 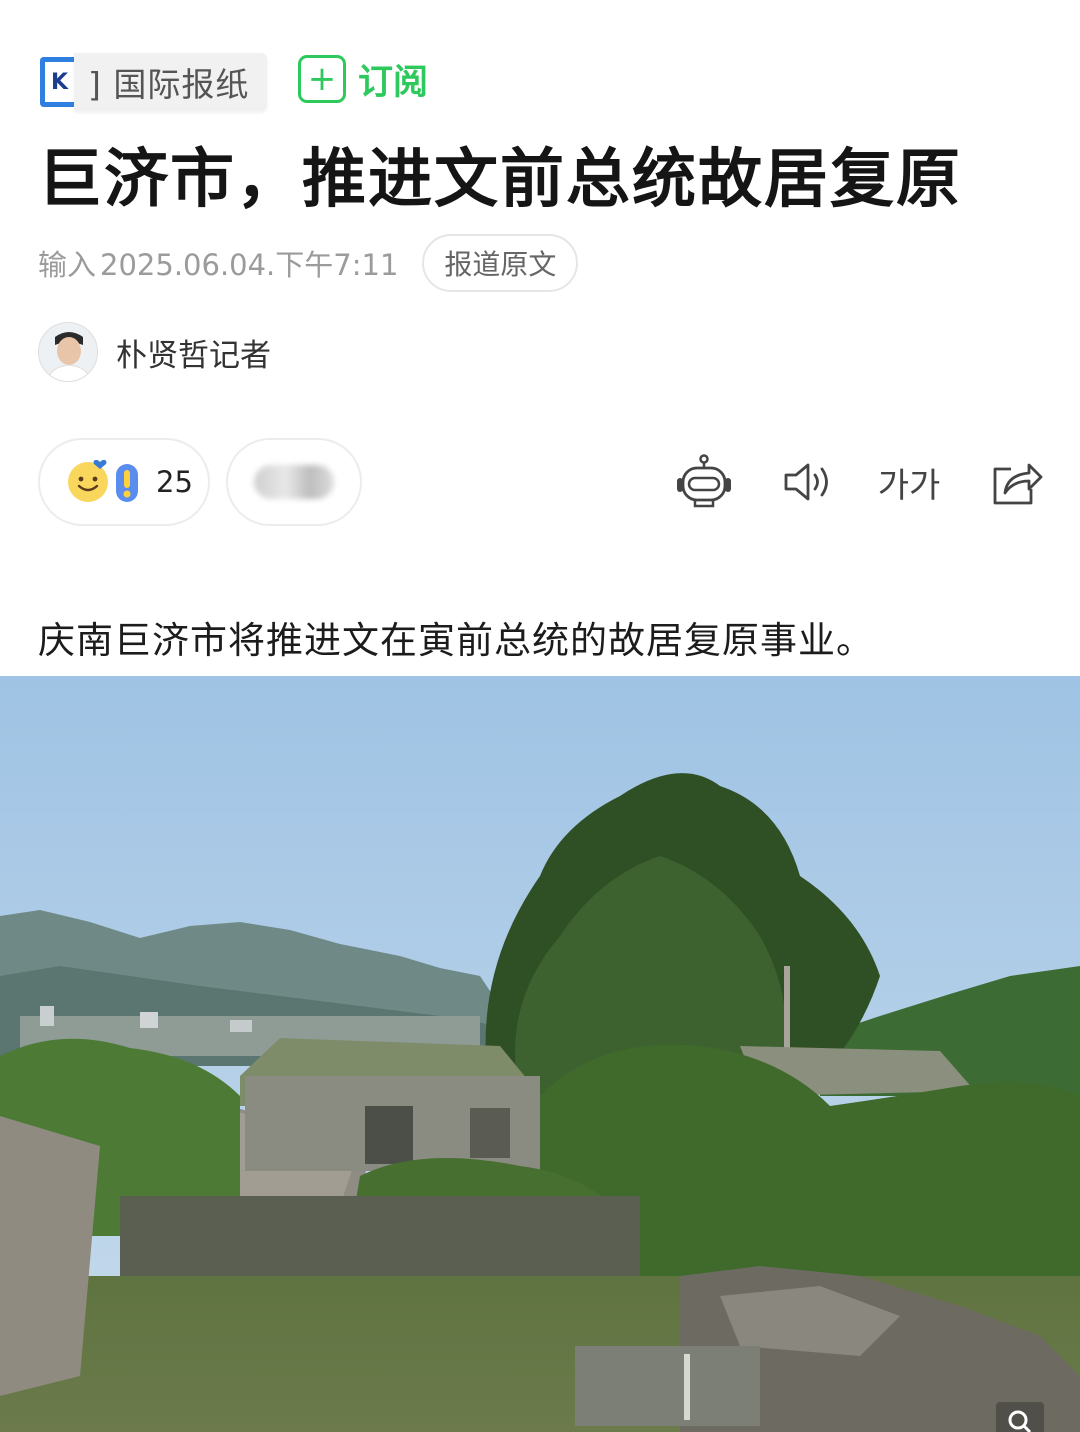 I want to click on blurred-comment-icon, so click(x=294, y=482).